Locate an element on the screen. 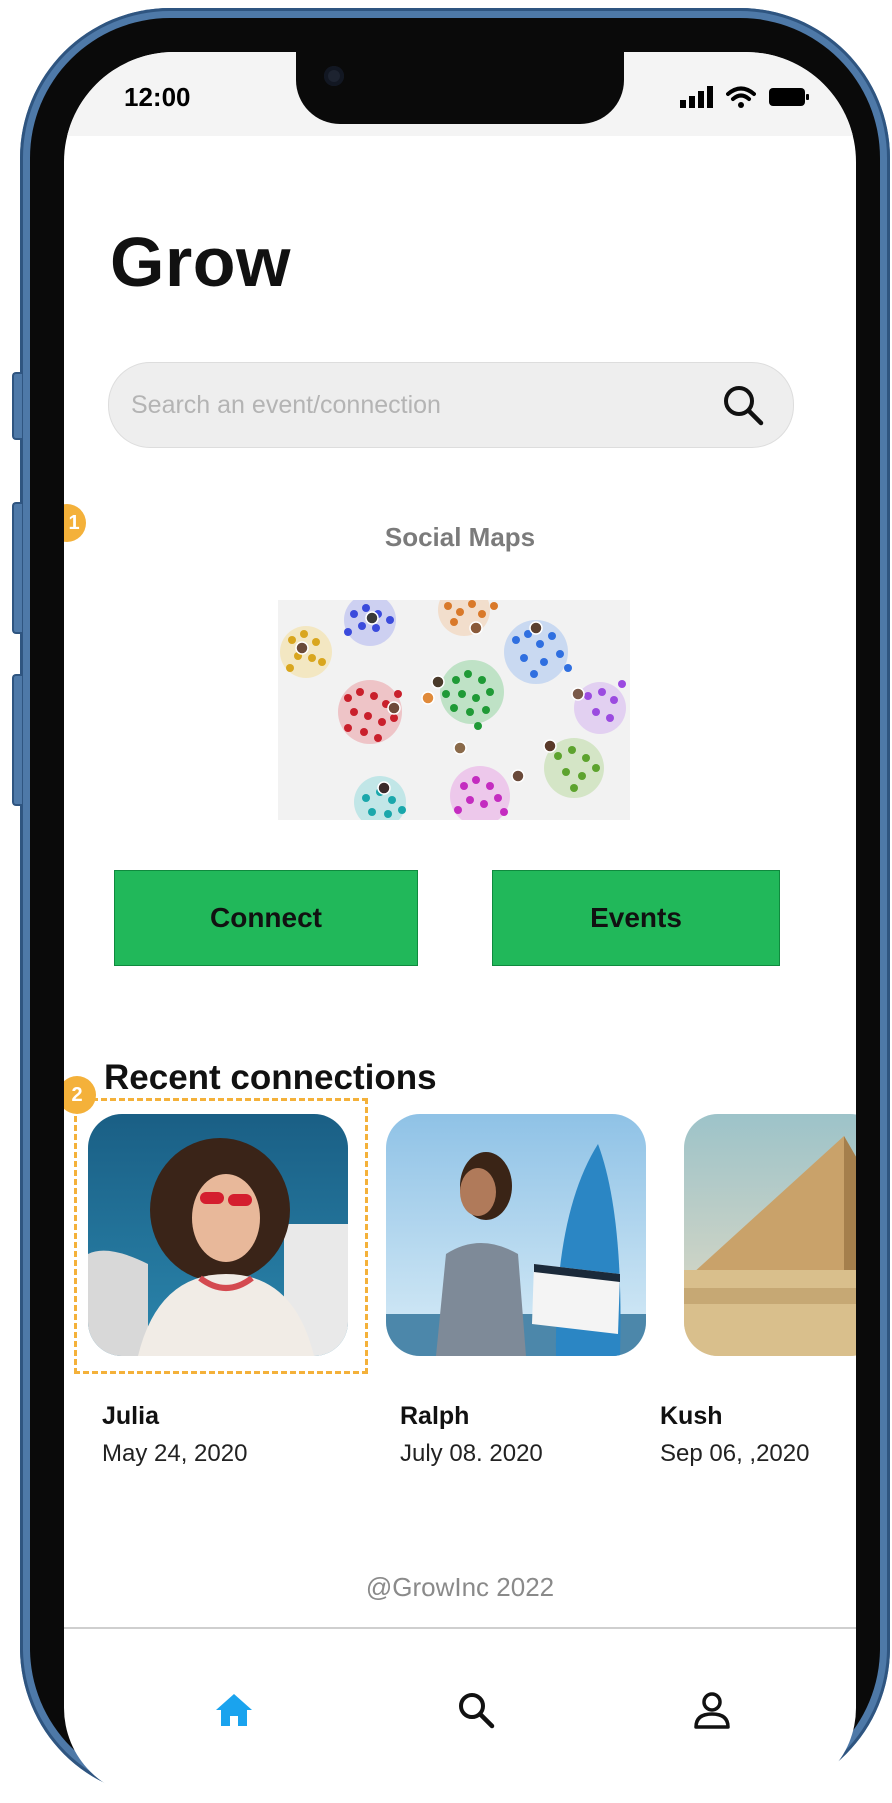 This screenshot has height=1803, width=892. page-title: Grow is located at coordinates (200, 262).